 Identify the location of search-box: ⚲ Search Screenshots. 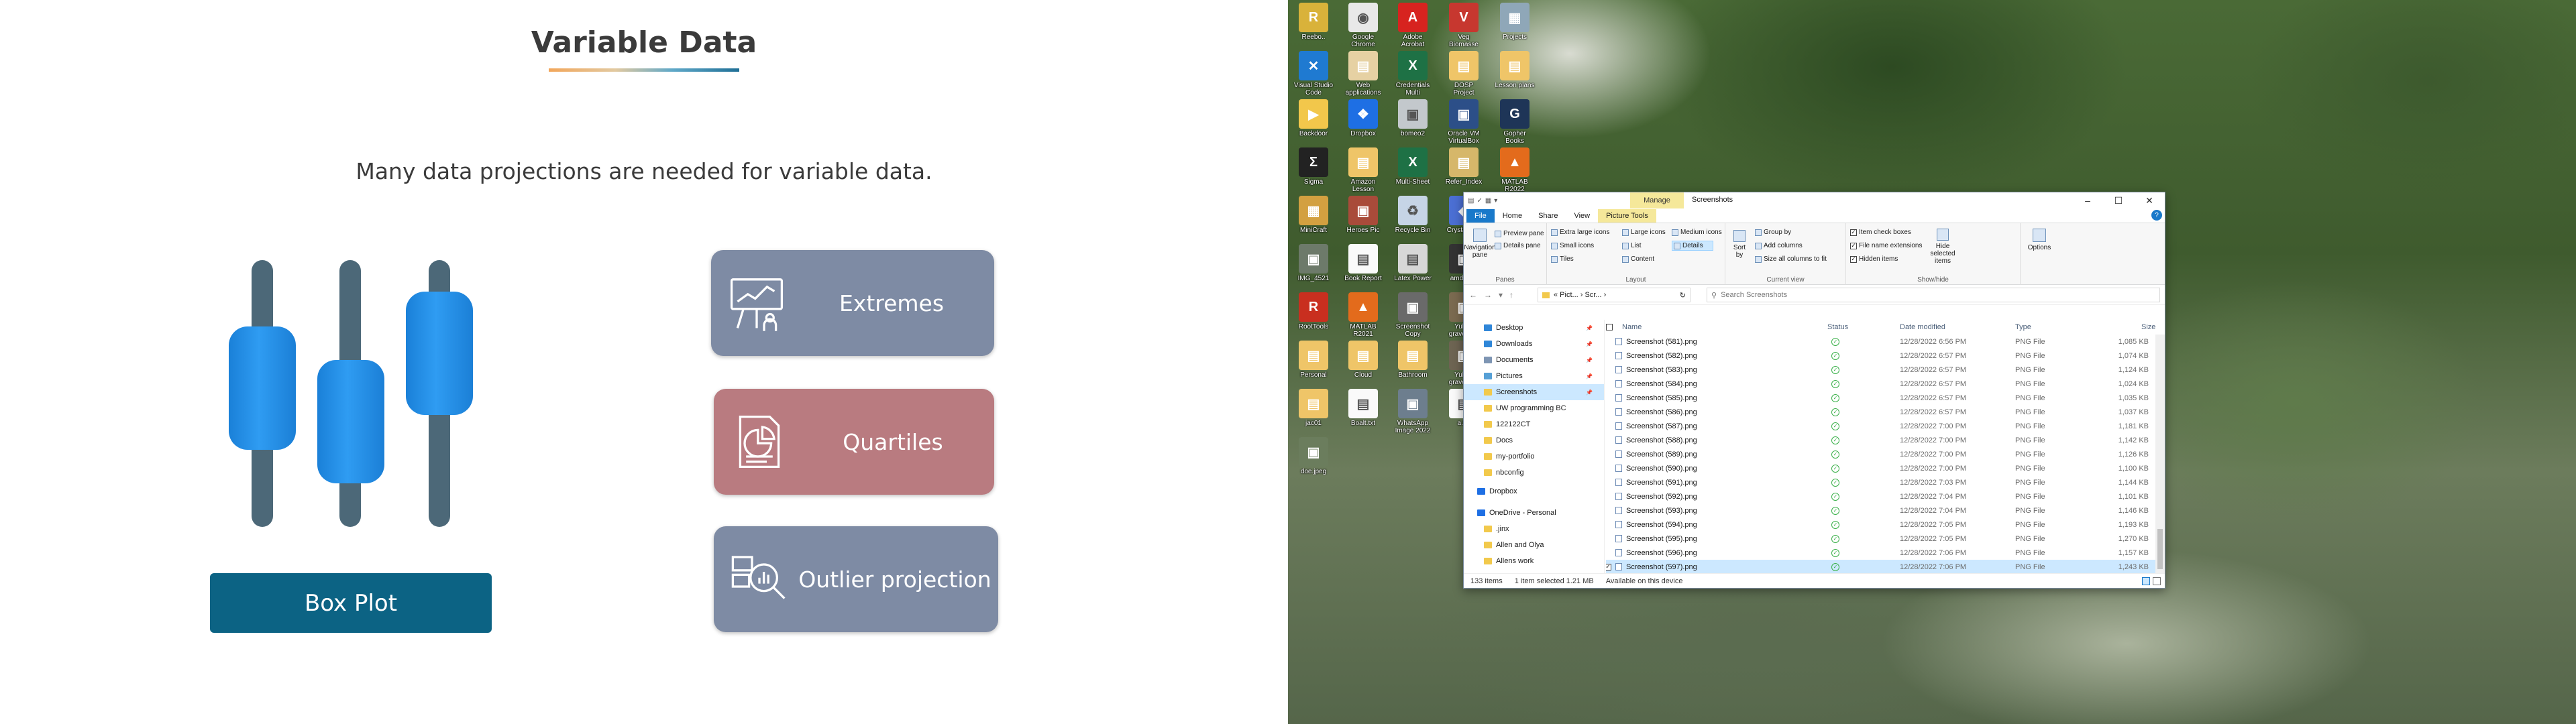
(1933, 295).